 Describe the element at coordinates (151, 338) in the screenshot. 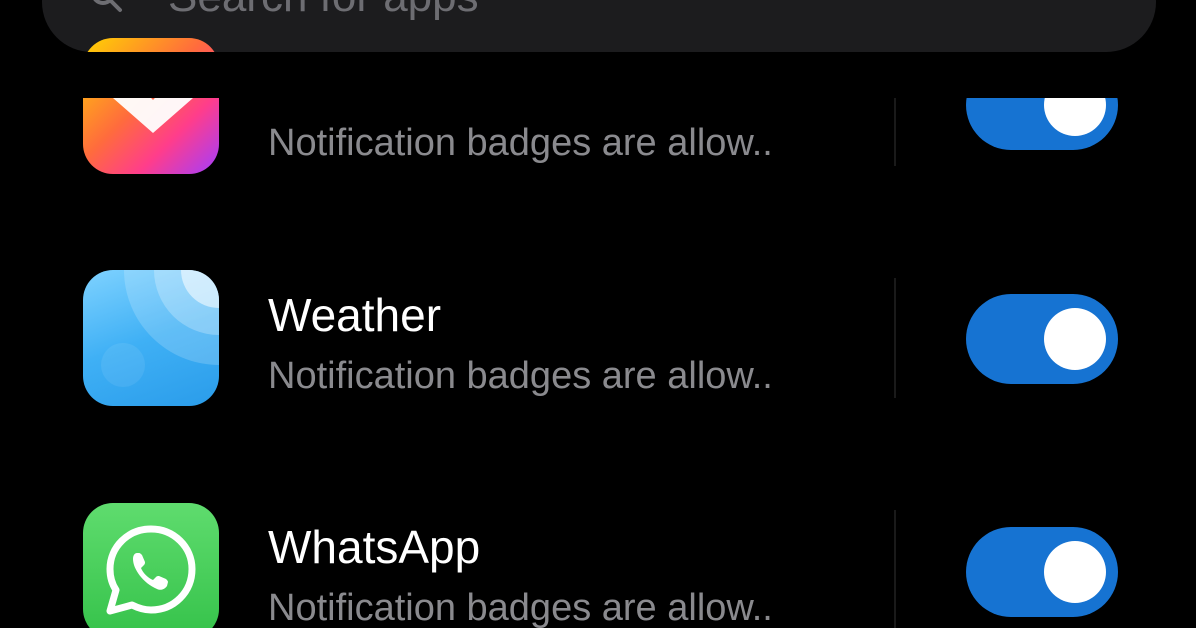

I see `weather-icon` at that location.